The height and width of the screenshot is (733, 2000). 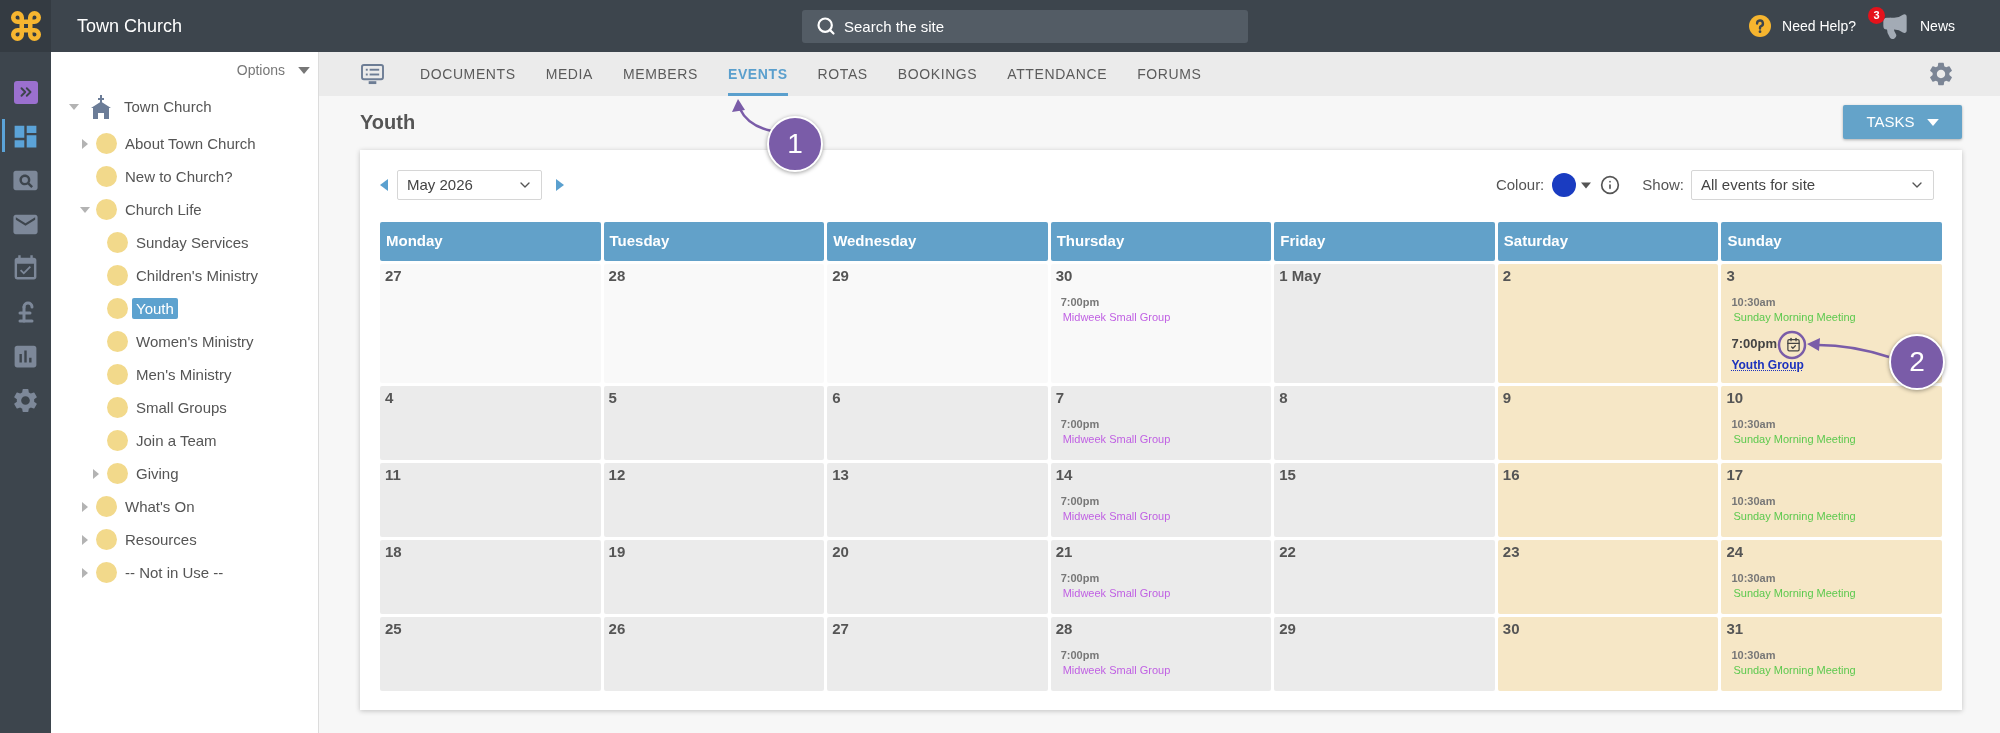 I want to click on weekday-header: Thursday, so click(x=1161, y=241).